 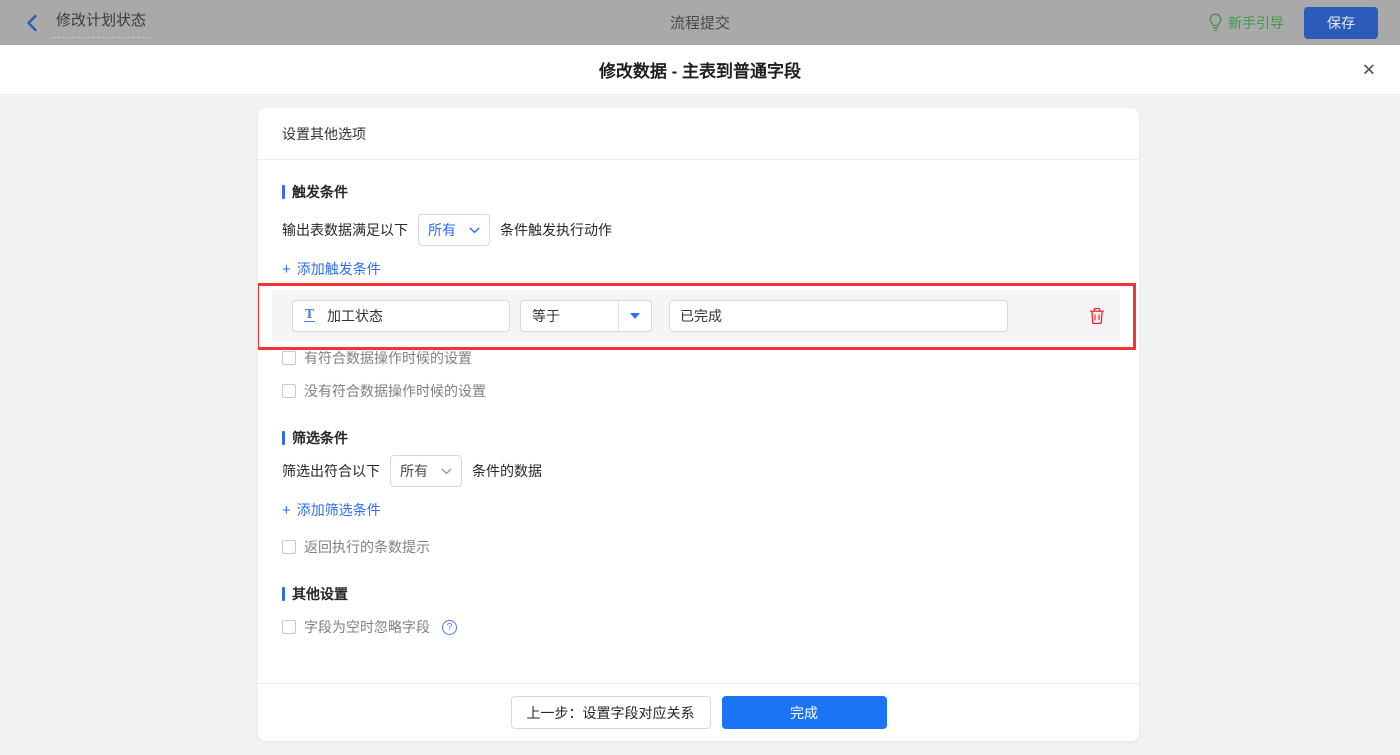 What do you see at coordinates (442, 230) in the screenshot?
I see `trigger-match-value: 所有` at bounding box center [442, 230].